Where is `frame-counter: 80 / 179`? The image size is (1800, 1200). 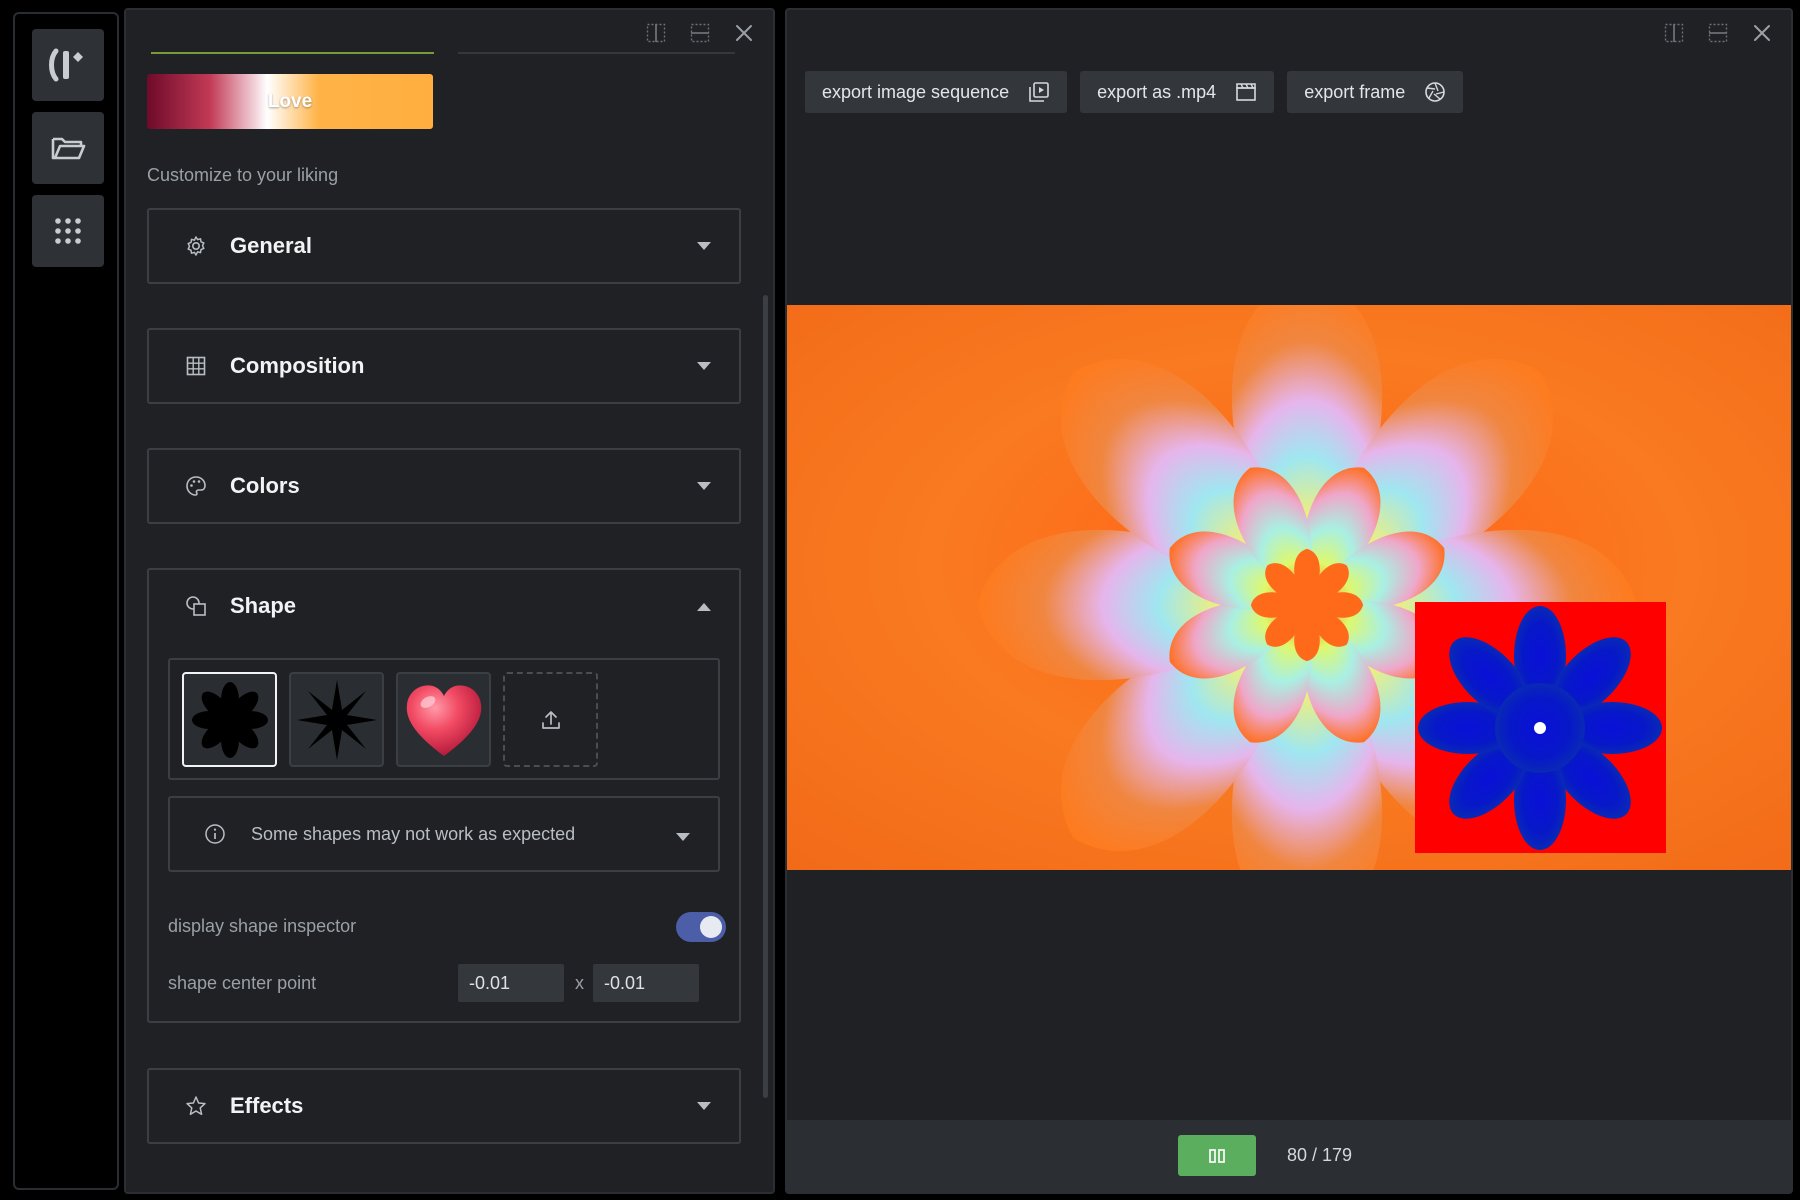 frame-counter: 80 / 179 is located at coordinates (1320, 1155).